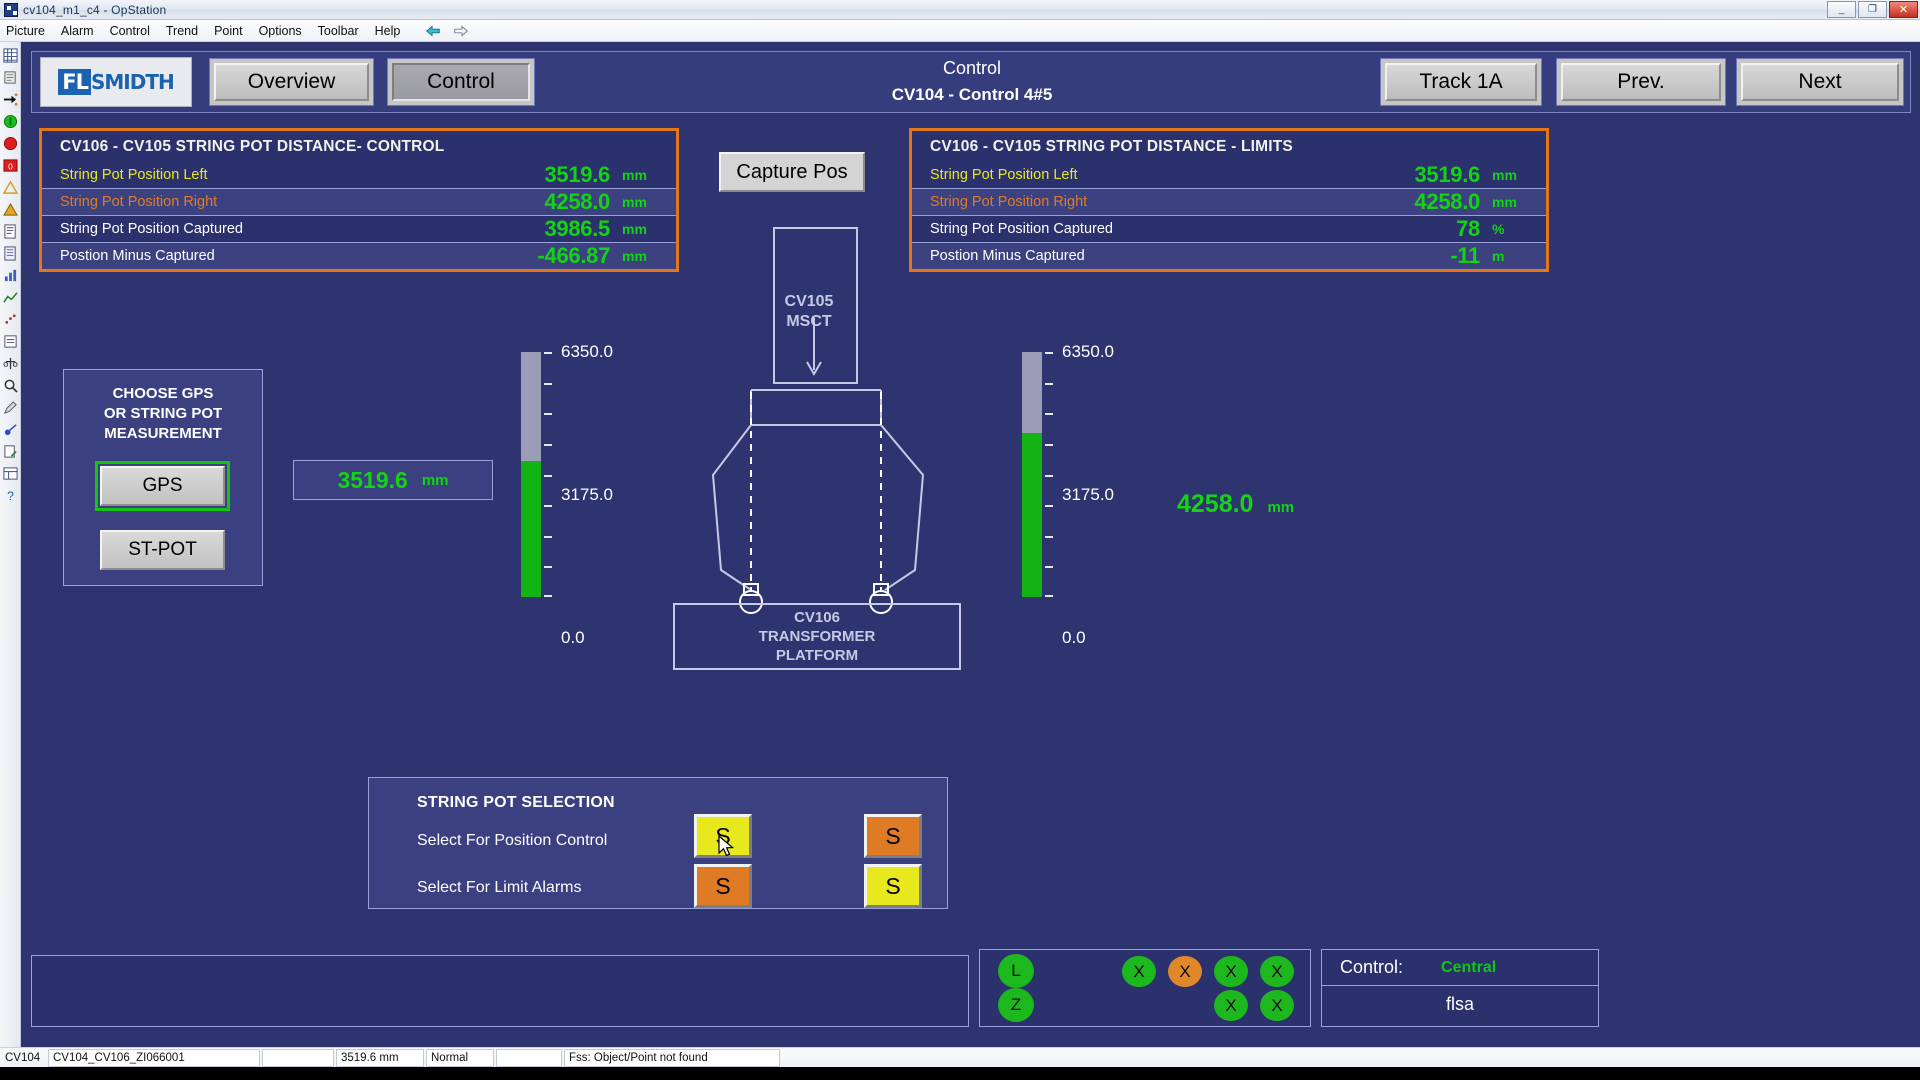  What do you see at coordinates (10, 231) in the screenshot?
I see `report-icon` at bounding box center [10, 231].